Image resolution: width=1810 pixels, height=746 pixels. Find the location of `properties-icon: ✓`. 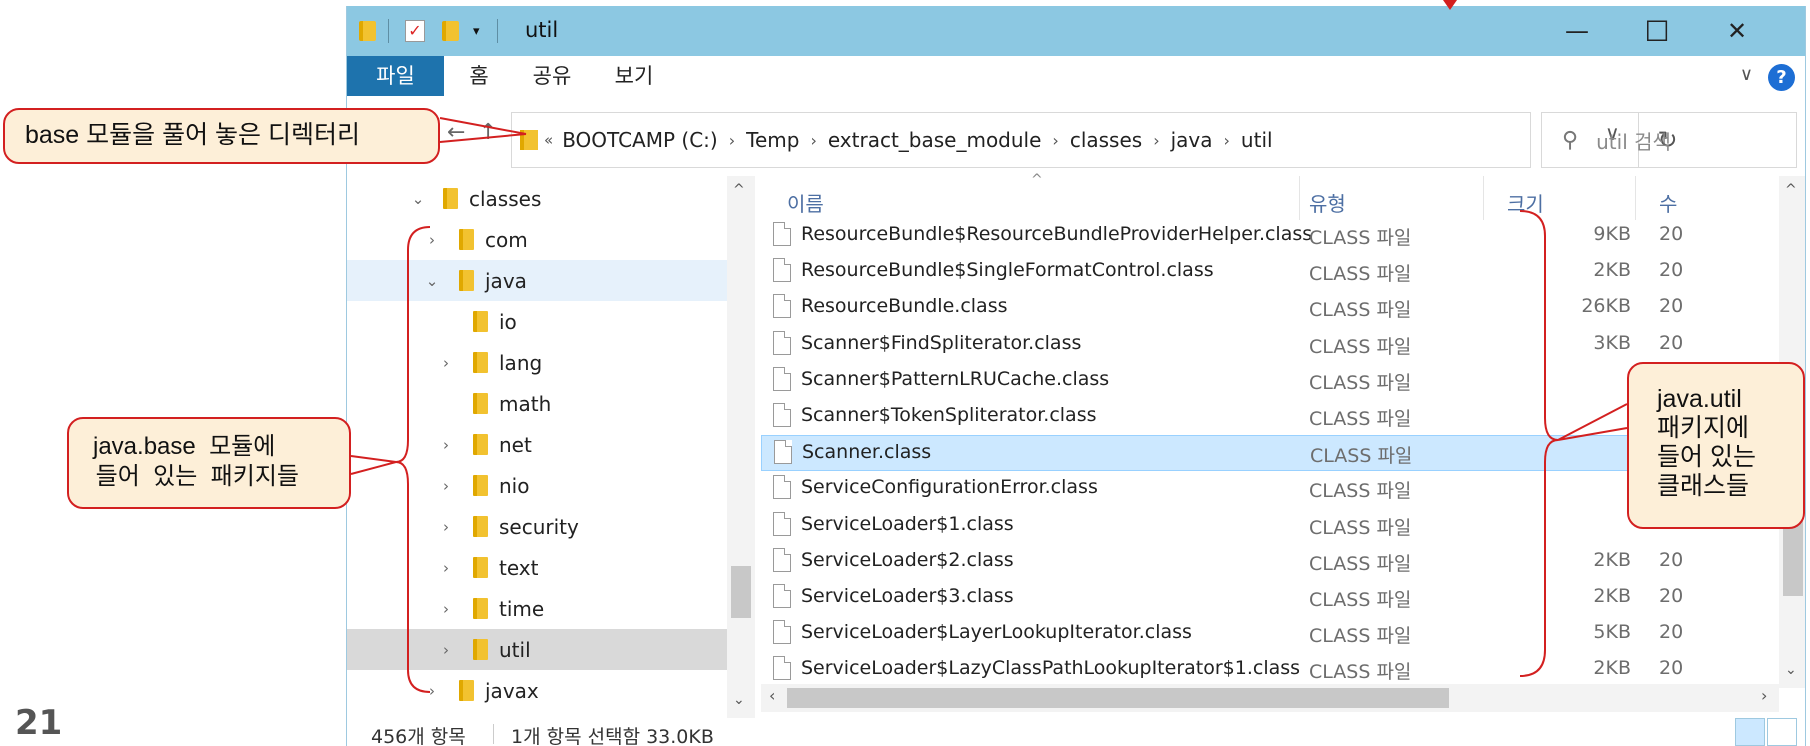

properties-icon: ✓ is located at coordinates (415, 31).